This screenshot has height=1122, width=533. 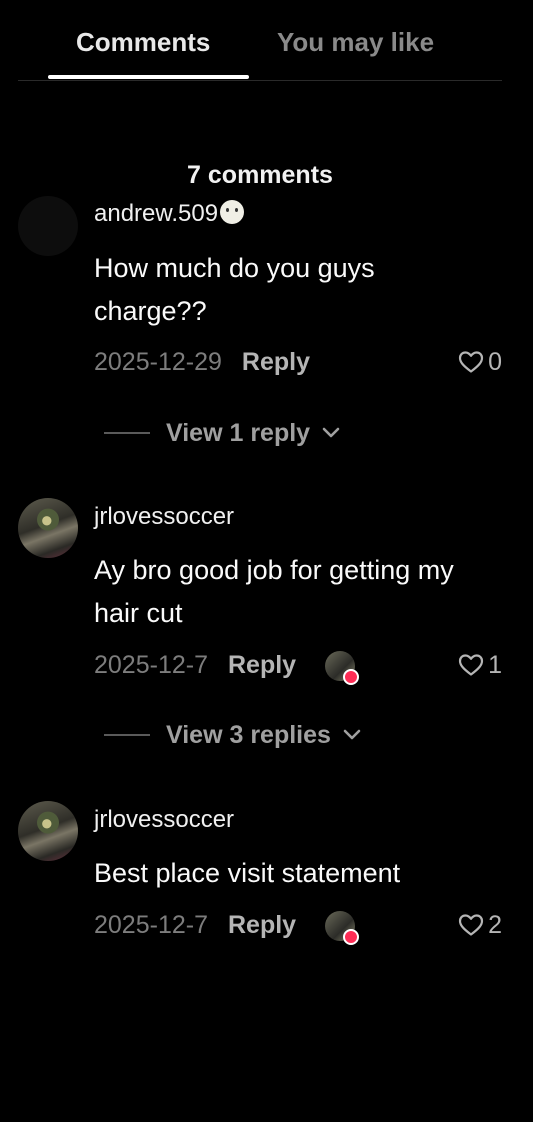 I want to click on comment-text: How much do you guys charge??, so click(x=234, y=289).